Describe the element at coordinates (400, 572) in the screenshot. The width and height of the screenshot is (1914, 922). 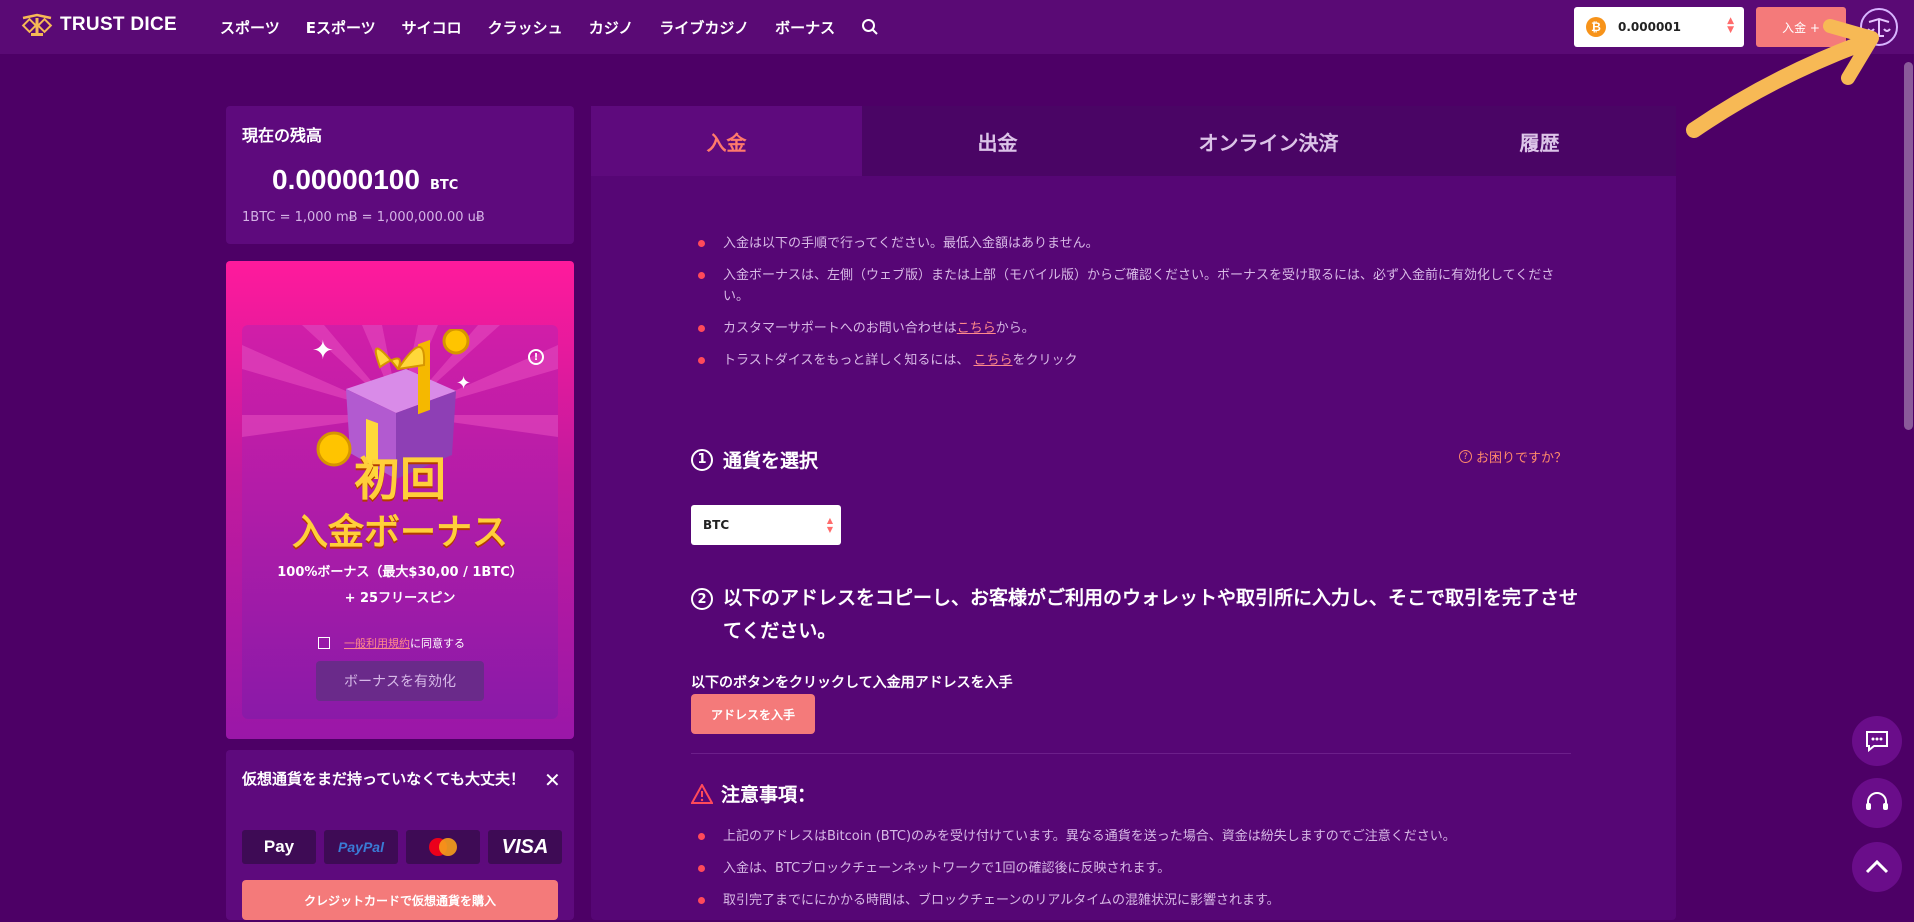
I see `bonus-description: 100%ボーナス（最大$30,00 / 1BTC）` at that location.